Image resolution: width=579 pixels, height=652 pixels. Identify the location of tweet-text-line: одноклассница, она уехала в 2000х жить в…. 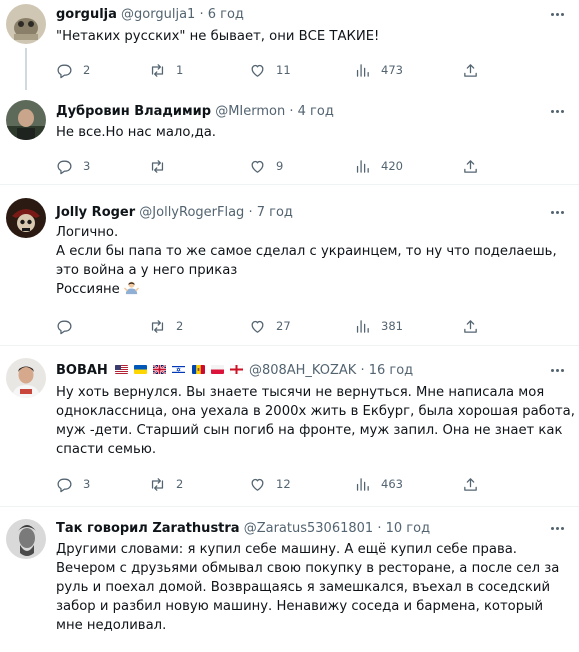
(315, 411).